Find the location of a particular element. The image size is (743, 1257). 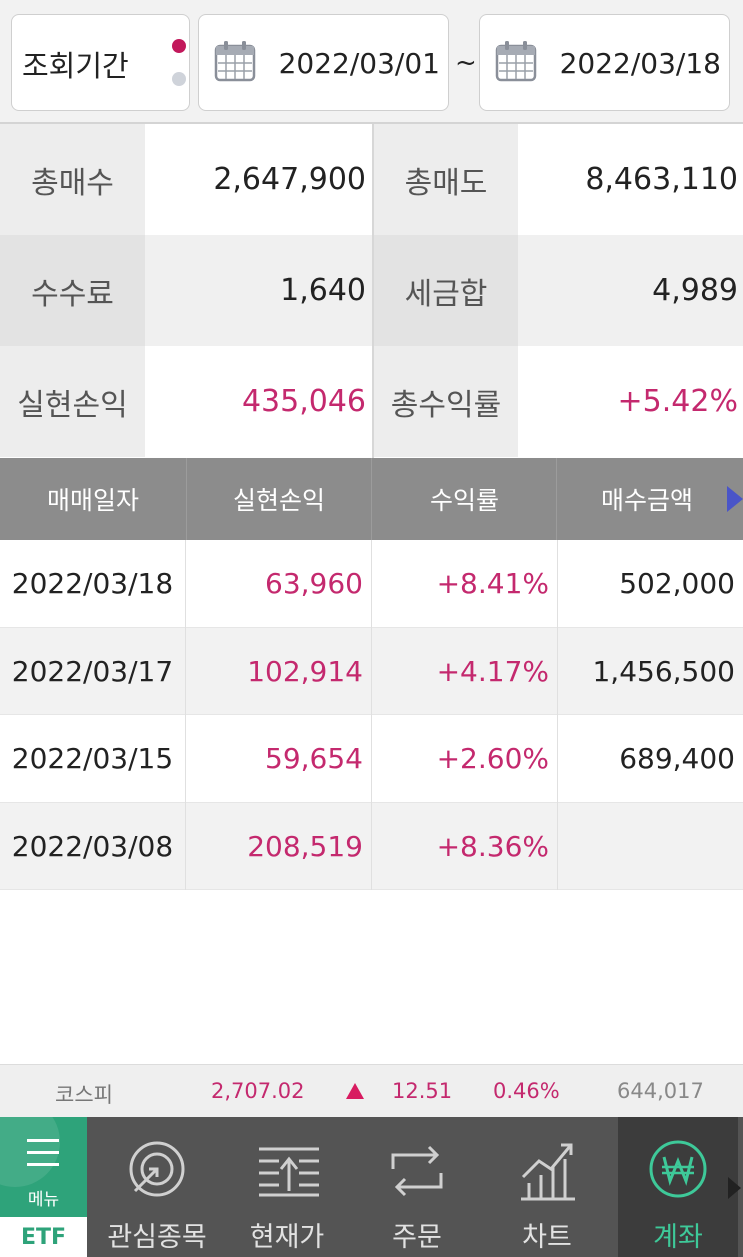

nav-order: 주문 is located at coordinates (417, 1187).